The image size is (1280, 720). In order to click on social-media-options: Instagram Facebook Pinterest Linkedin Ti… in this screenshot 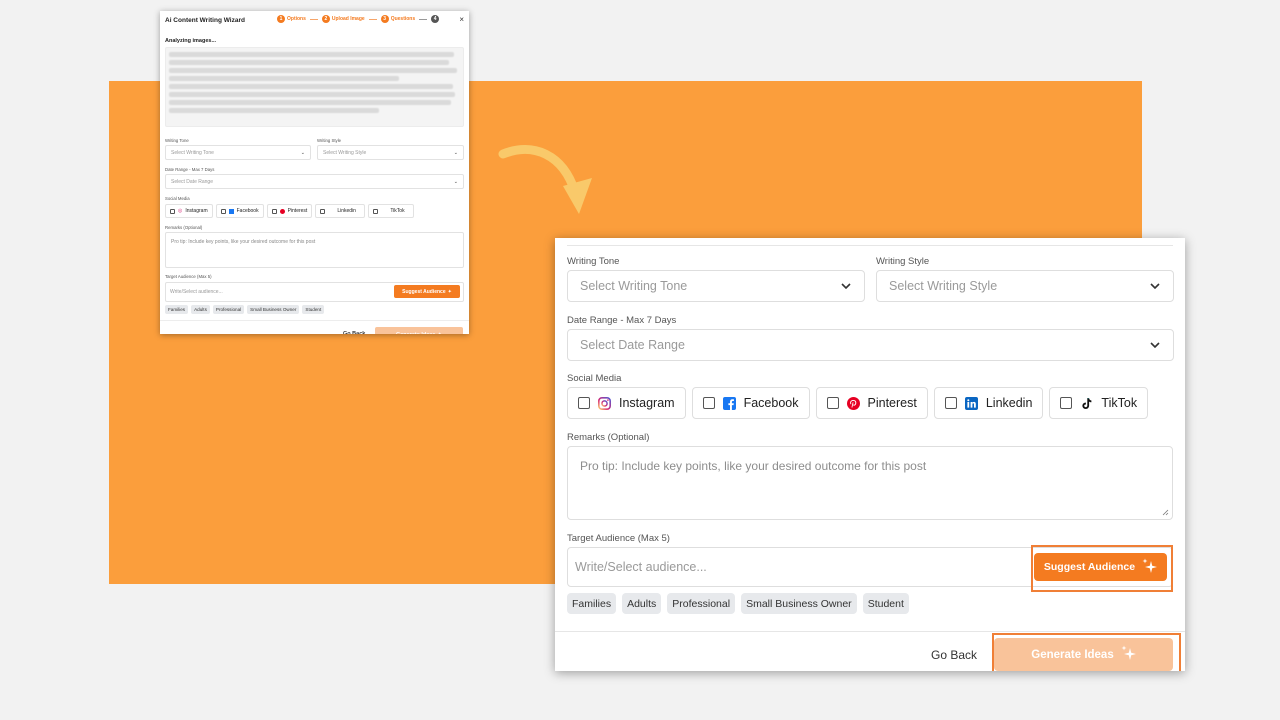, I will do `click(858, 403)`.